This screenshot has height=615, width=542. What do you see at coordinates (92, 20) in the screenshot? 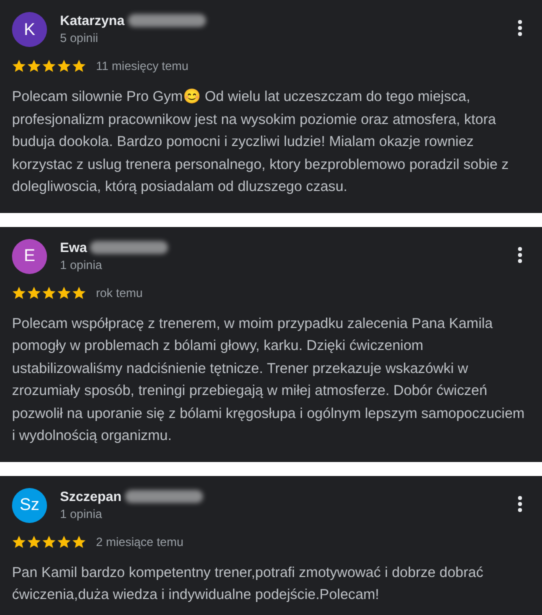
I see `reviewer-name: Katarzyna` at bounding box center [92, 20].